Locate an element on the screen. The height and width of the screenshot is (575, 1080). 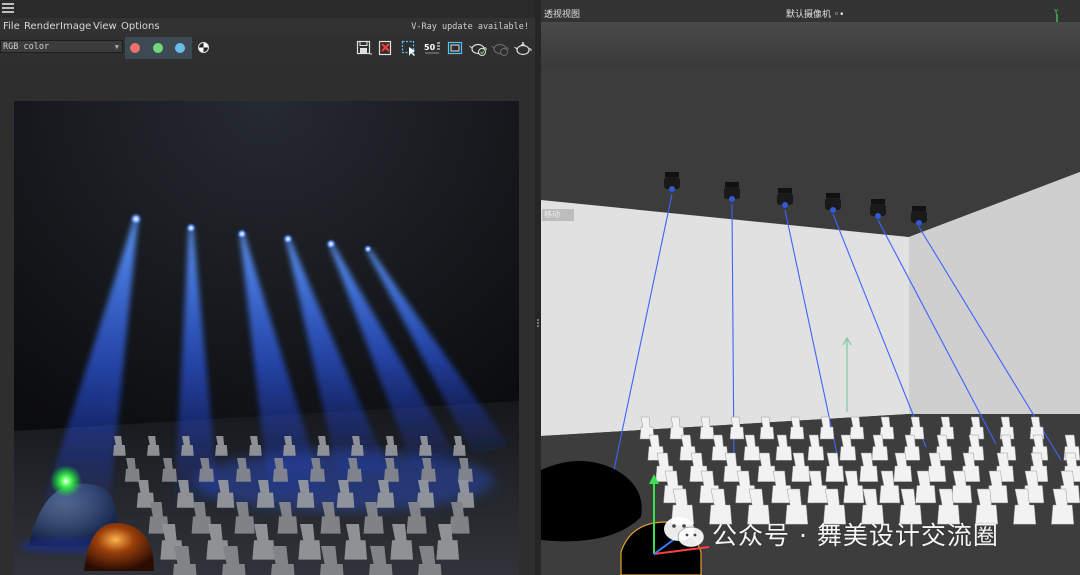
menu-options: Options is located at coordinates (140, 26).